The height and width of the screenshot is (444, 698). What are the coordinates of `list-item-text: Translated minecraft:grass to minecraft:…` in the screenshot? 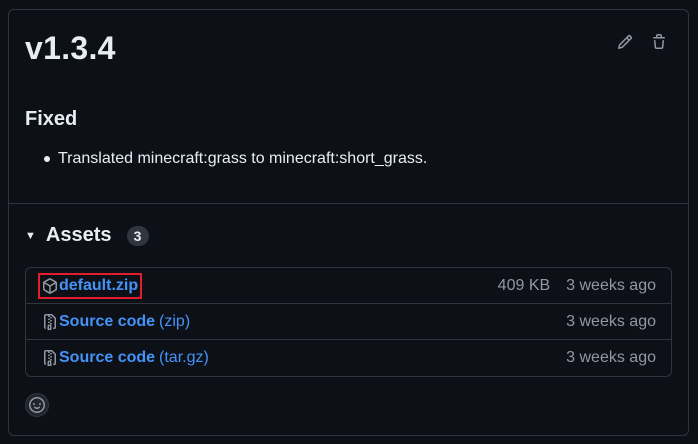 It's located at (243, 158).